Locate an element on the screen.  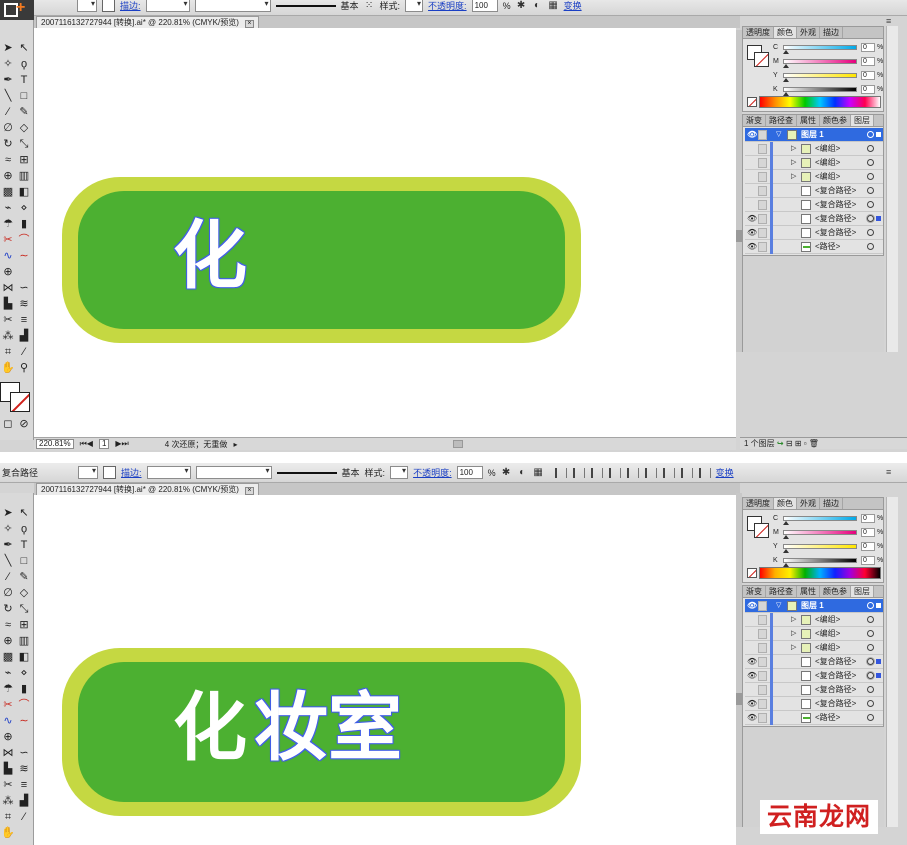
new-layer-icon: ▫ is located at coordinates (805, 443).